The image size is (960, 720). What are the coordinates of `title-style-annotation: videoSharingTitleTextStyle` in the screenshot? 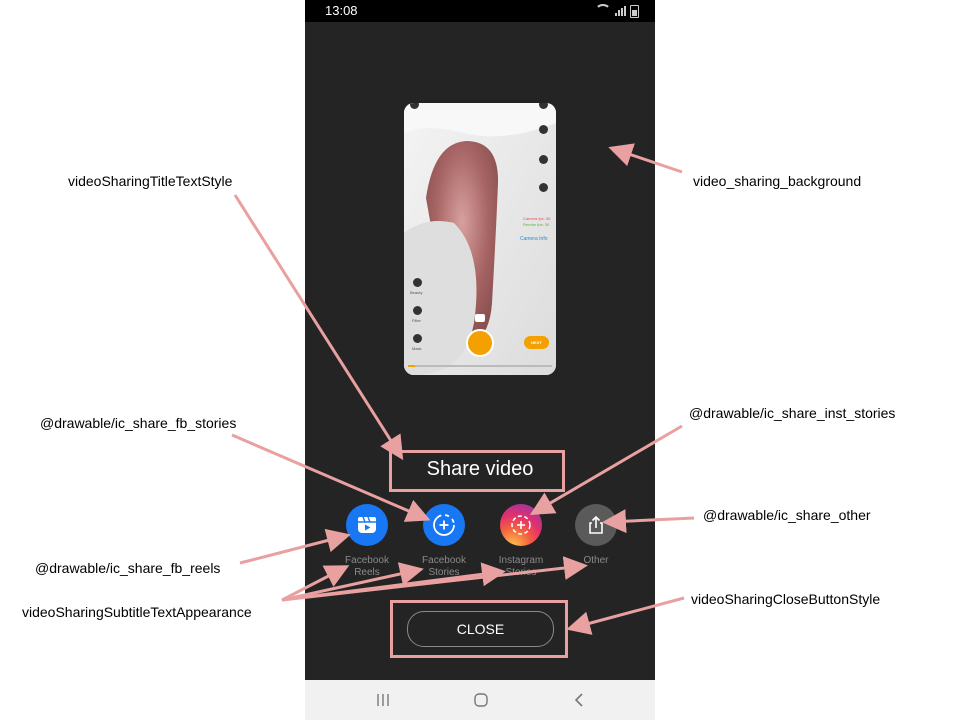 It's located at (150, 181).